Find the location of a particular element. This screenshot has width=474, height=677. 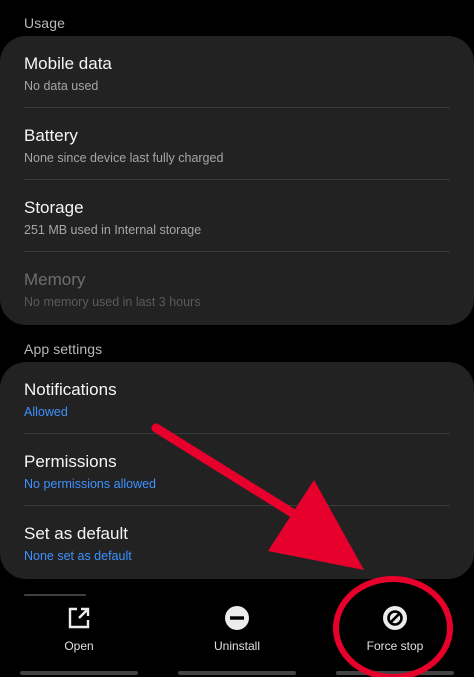

force-stop-button: Force stop is located at coordinates (395, 636).